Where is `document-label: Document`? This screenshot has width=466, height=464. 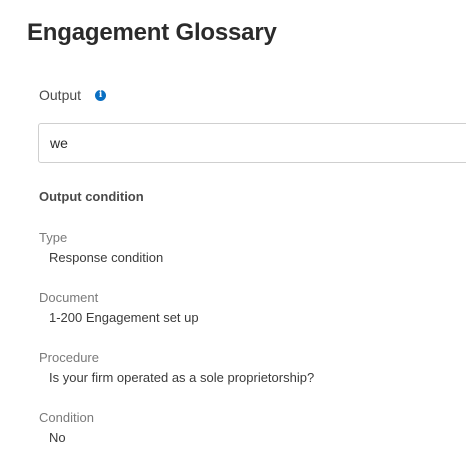
document-label: Document is located at coordinates (69, 297).